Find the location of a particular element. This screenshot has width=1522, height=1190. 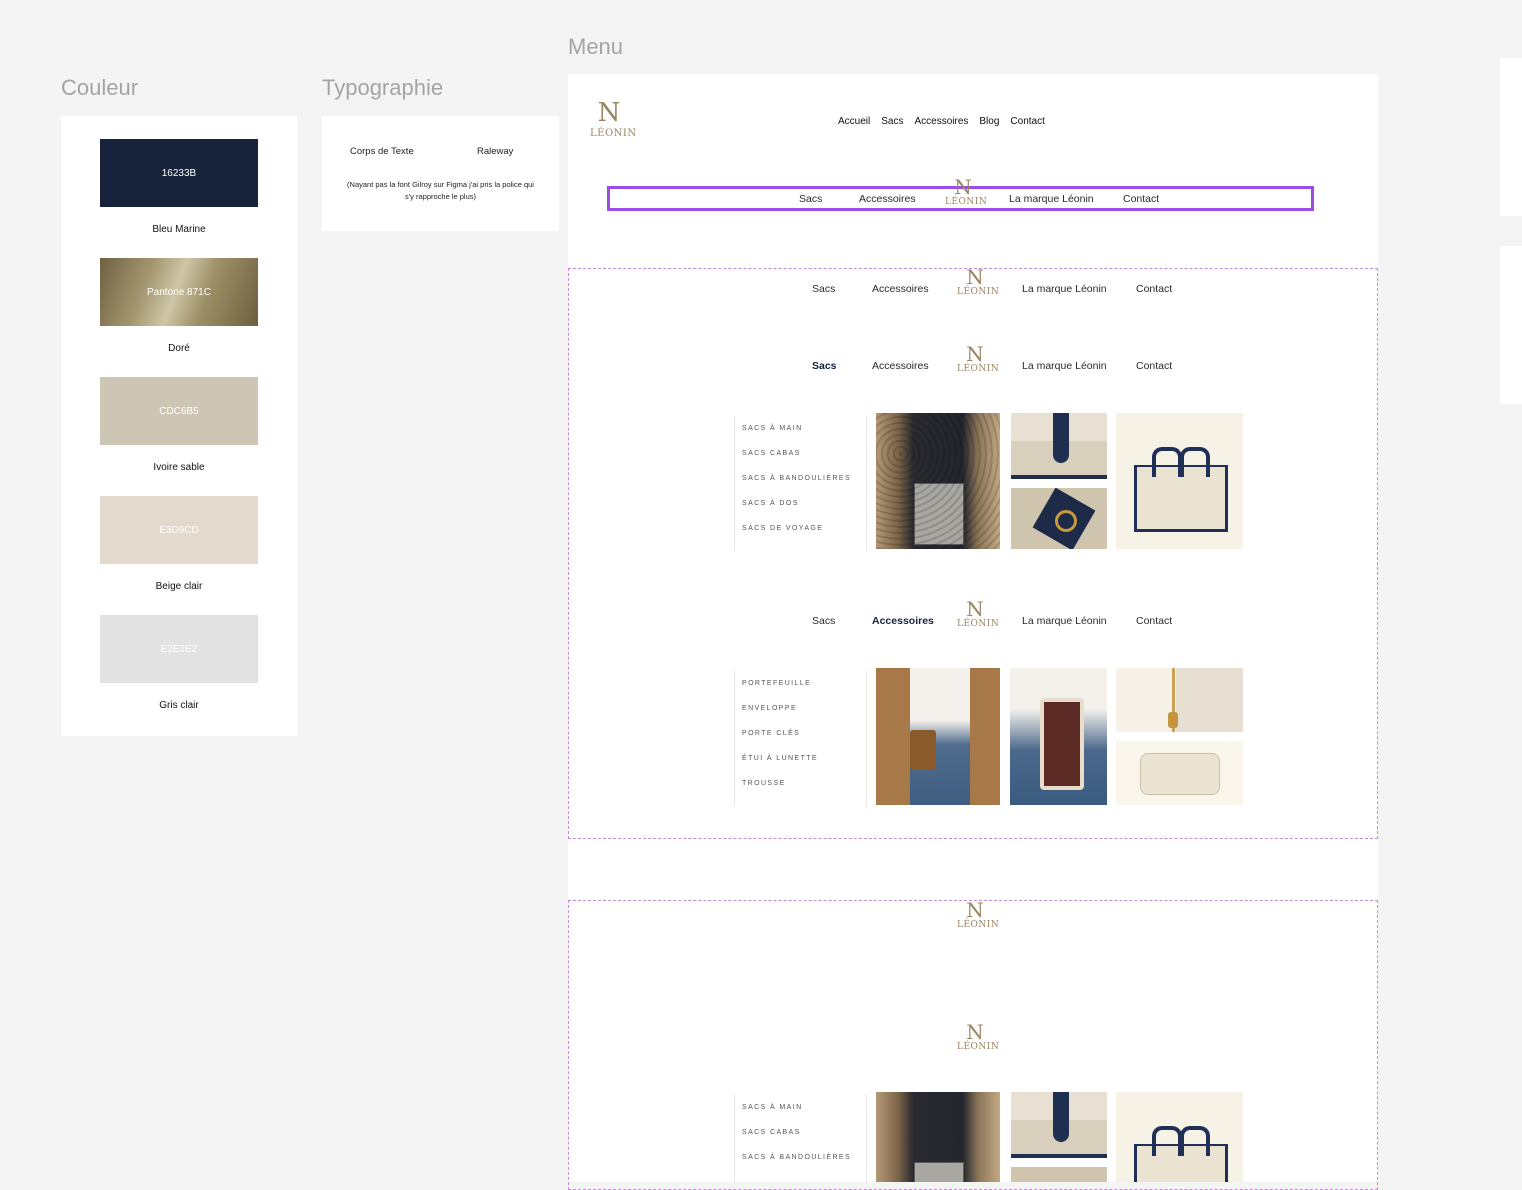

top-nav: Accueil Sacs Accessoires Blog Contact is located at coordinates (941, 121).